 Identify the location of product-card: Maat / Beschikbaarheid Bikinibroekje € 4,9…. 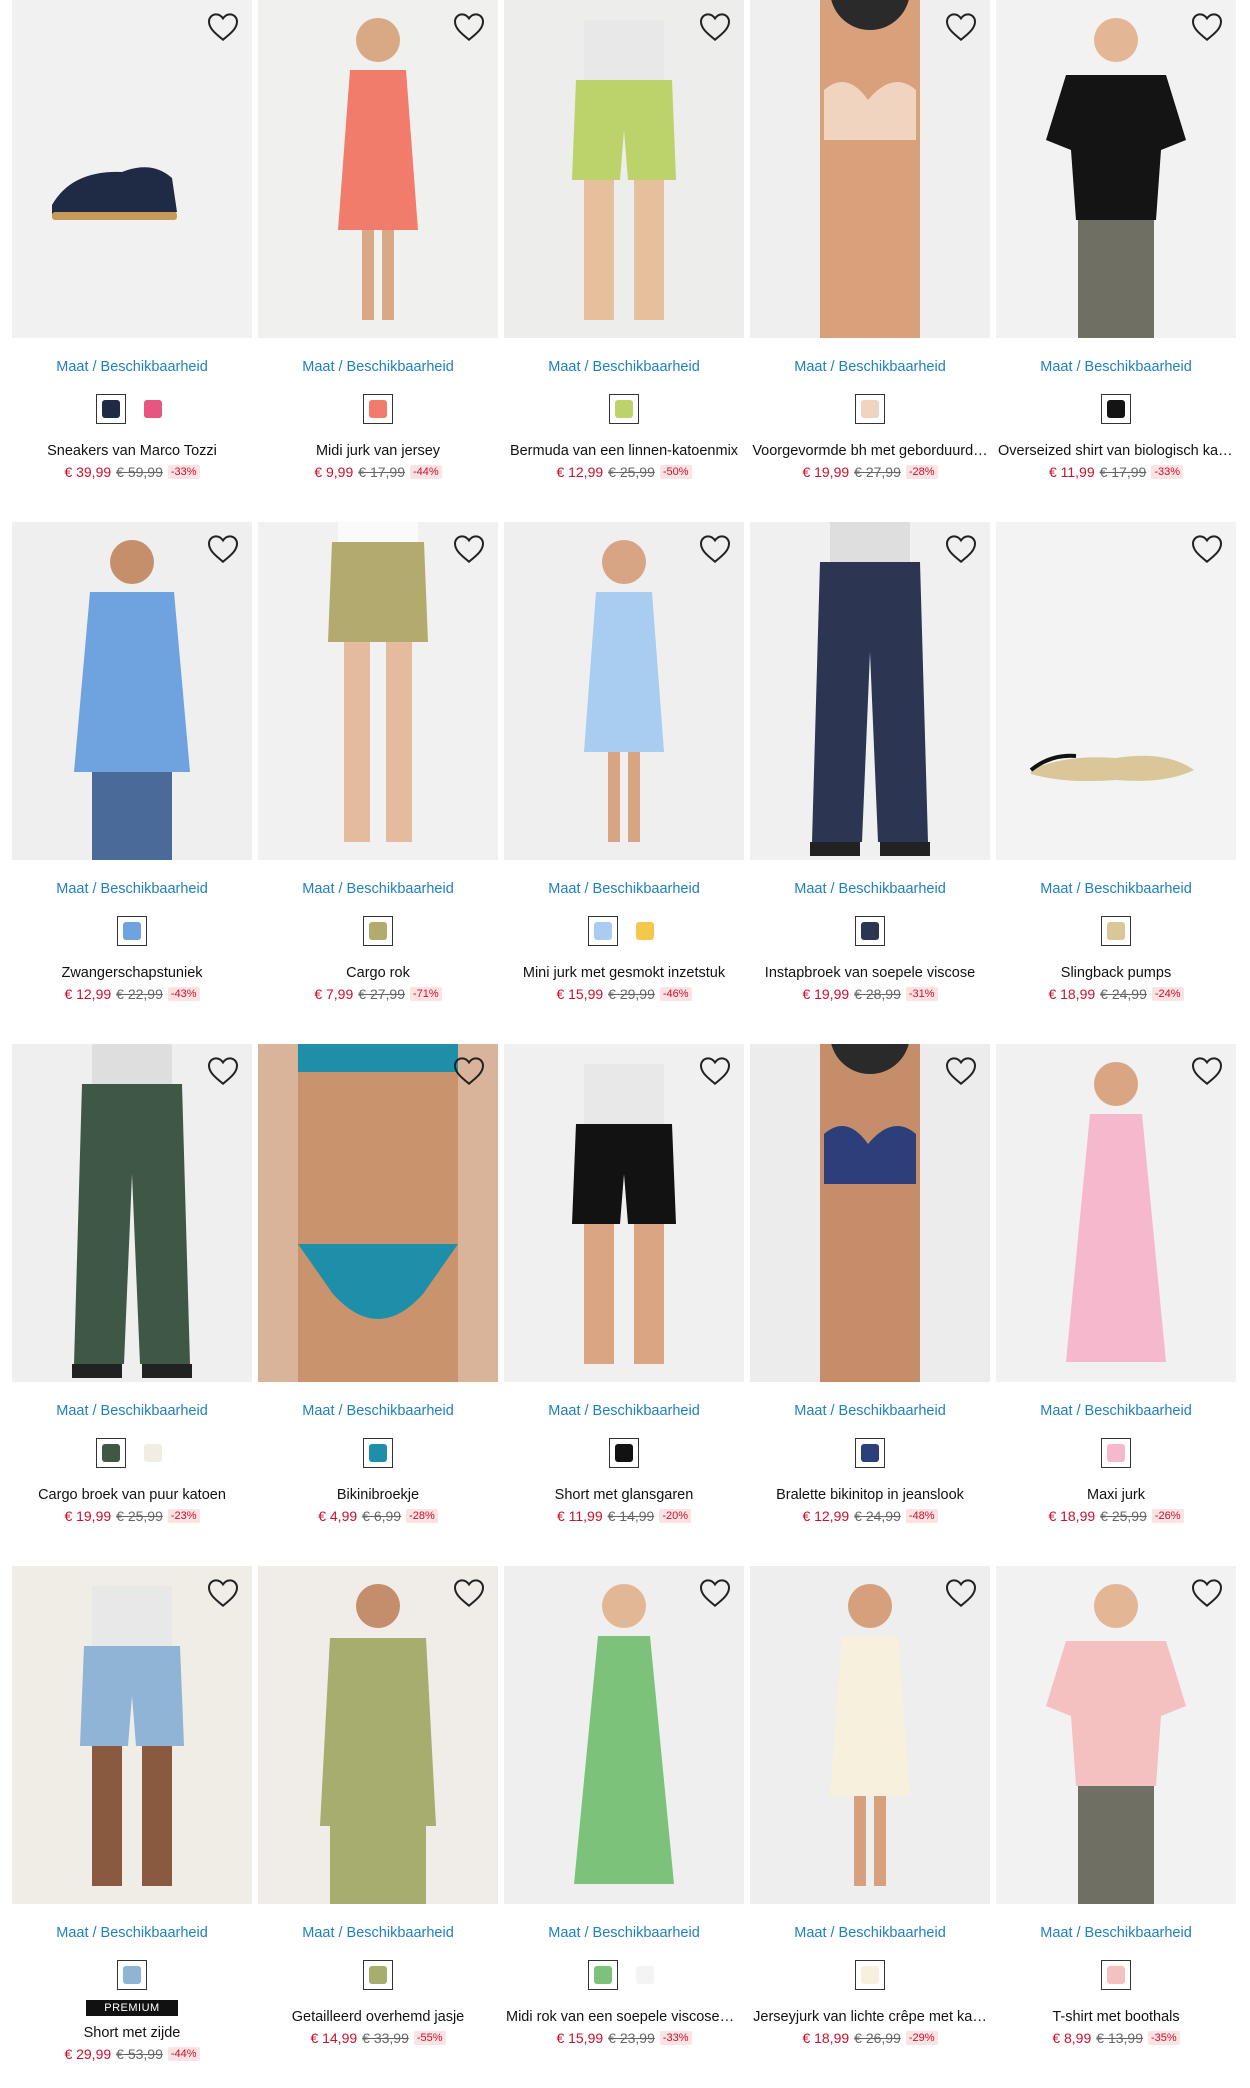
(378, 1305).